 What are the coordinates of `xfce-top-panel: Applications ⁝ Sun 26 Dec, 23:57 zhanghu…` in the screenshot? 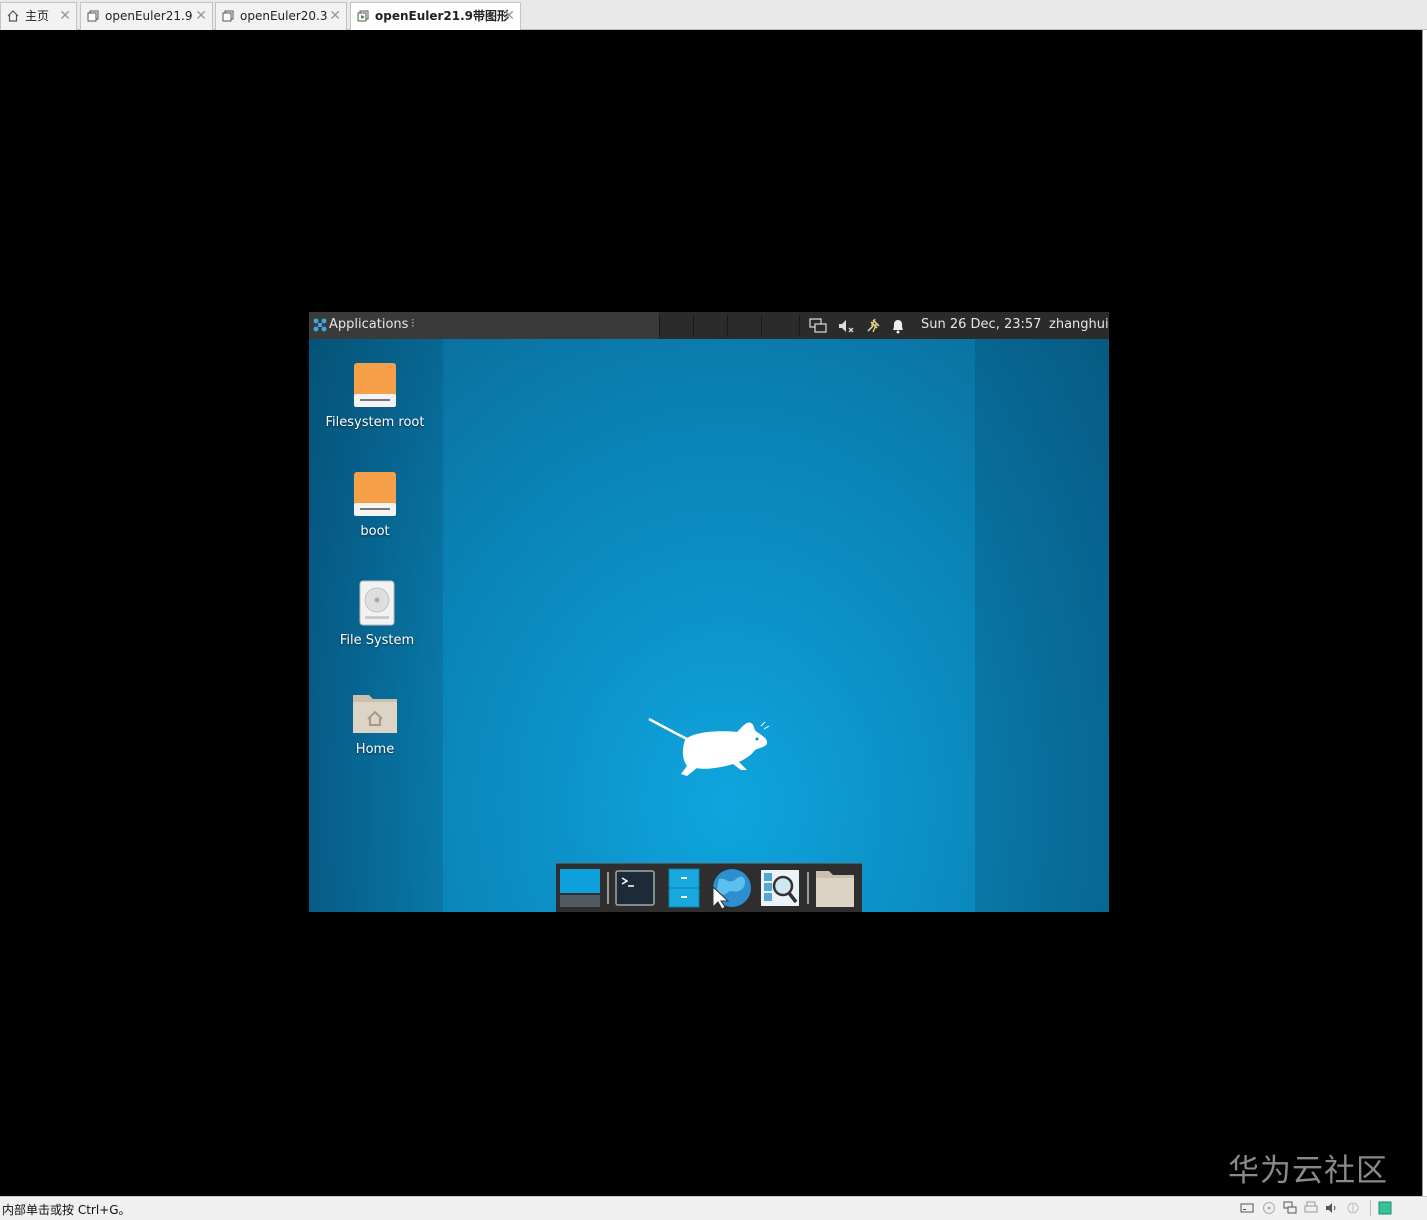 It's located at (709, 325).